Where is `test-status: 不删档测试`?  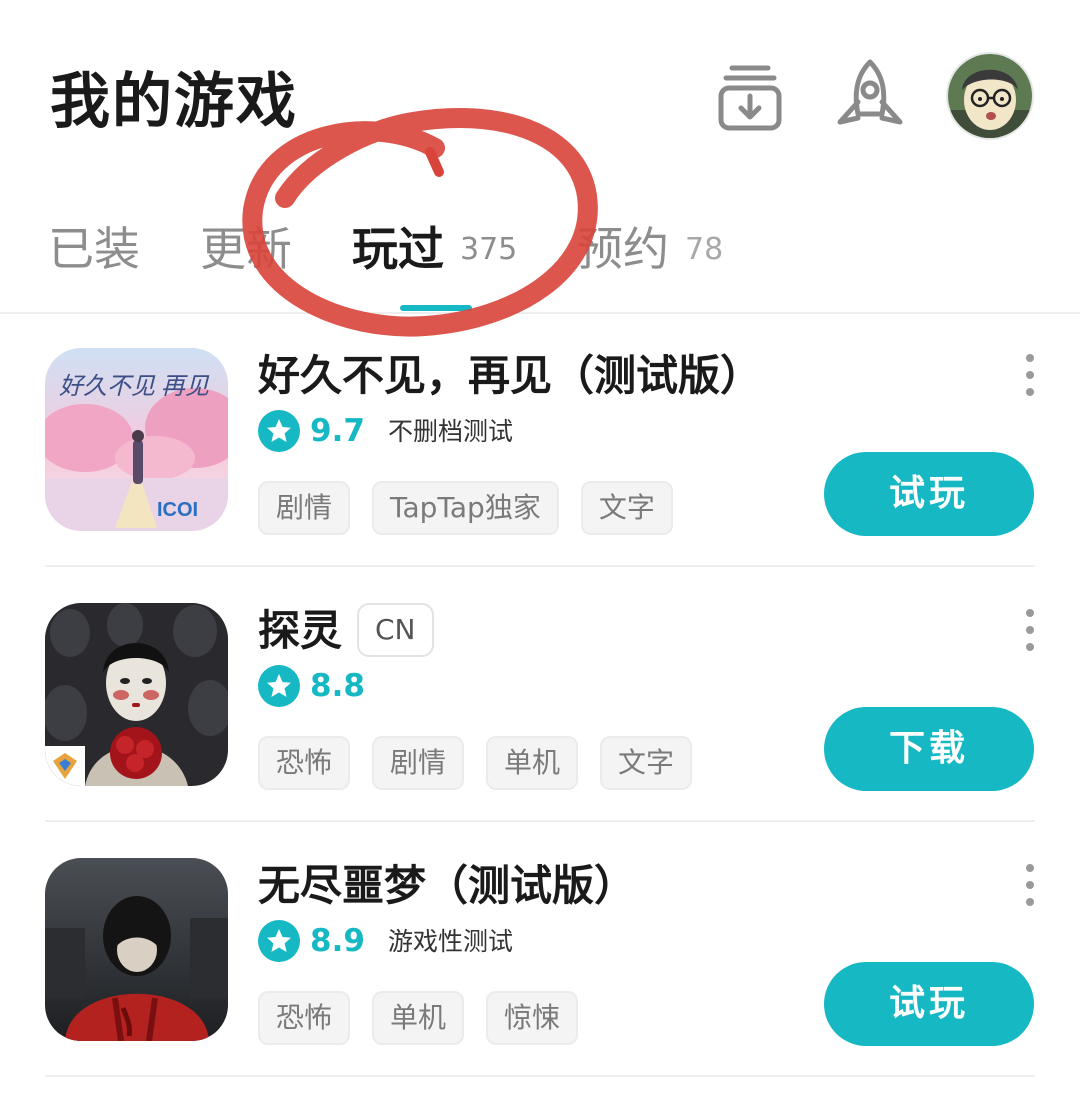
test-status: 不删档测试 is located at coordinates (451, 431).